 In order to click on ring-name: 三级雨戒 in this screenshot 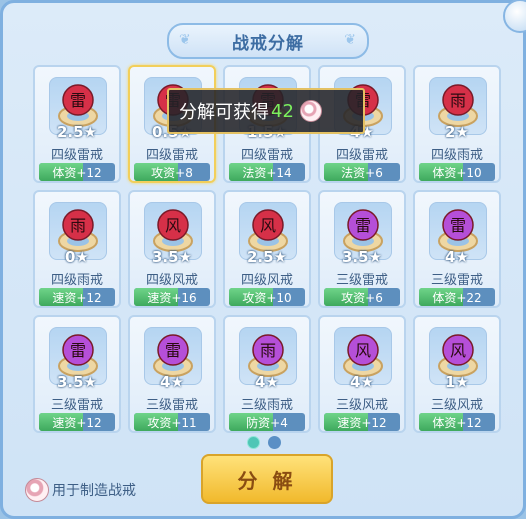, I will do `click(266, 405)`.